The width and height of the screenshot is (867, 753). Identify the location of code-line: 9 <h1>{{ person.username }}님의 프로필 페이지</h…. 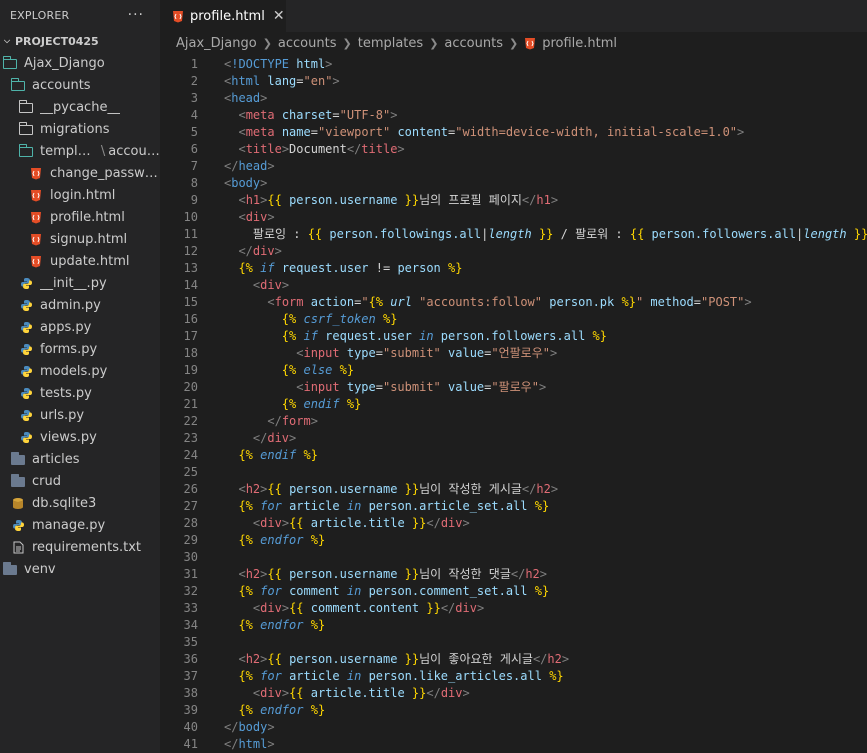
(513, 200).